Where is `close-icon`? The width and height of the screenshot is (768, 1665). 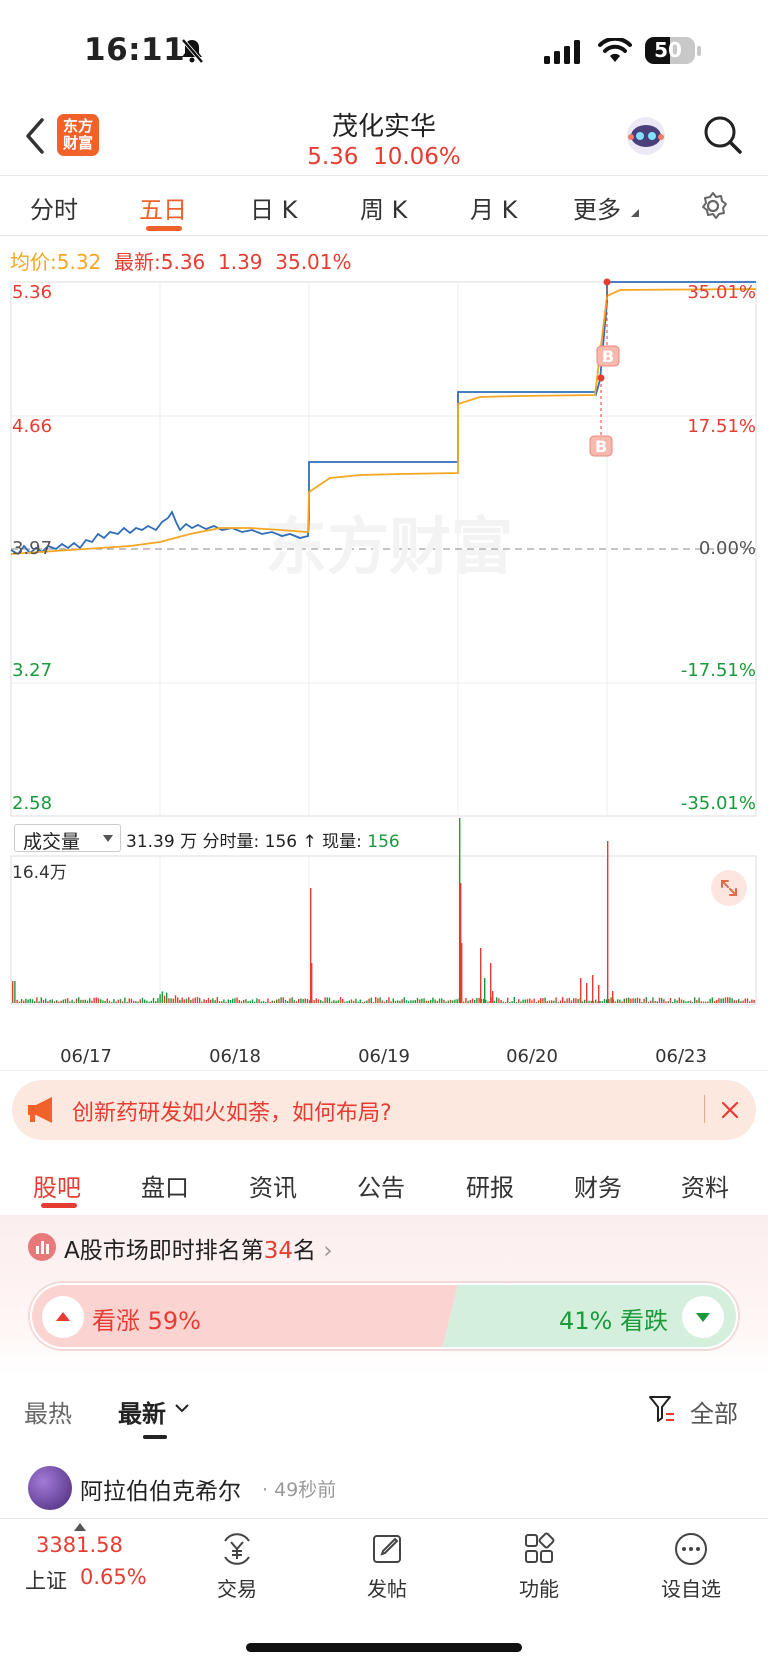
close-icon is located at coordinates (730, 1110).